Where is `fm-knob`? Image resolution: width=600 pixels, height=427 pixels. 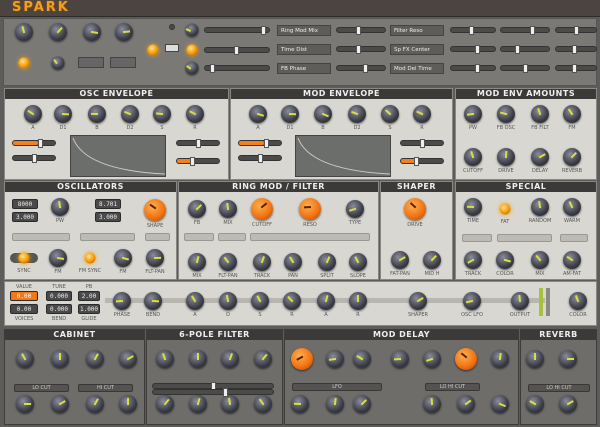 fm-knob is located at coordinates (123, 258).